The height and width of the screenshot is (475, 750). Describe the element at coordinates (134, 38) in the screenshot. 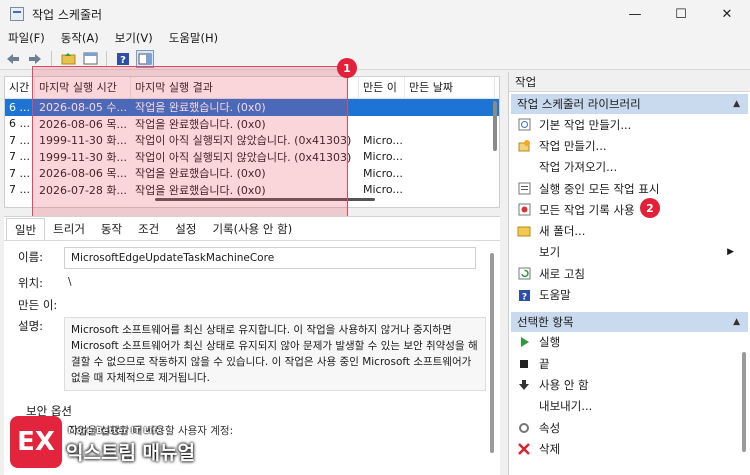

I see `menu-view: 보기(V)` at that location.